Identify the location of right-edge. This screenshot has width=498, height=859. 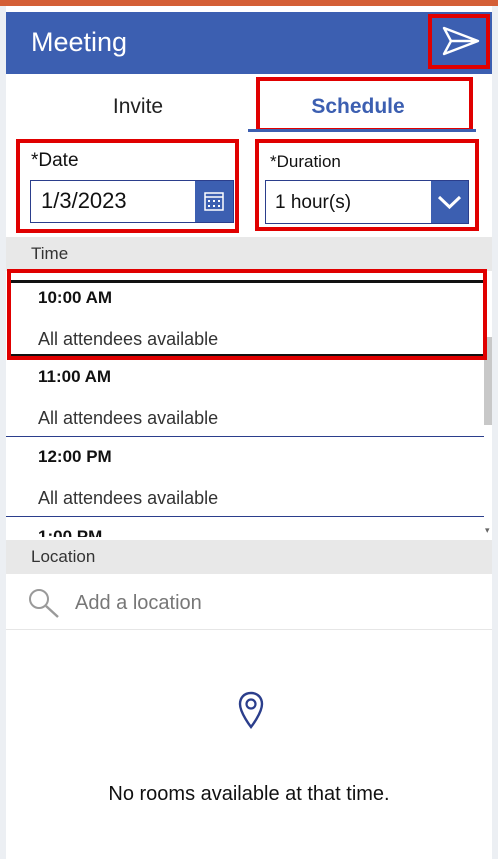
(495, 432).